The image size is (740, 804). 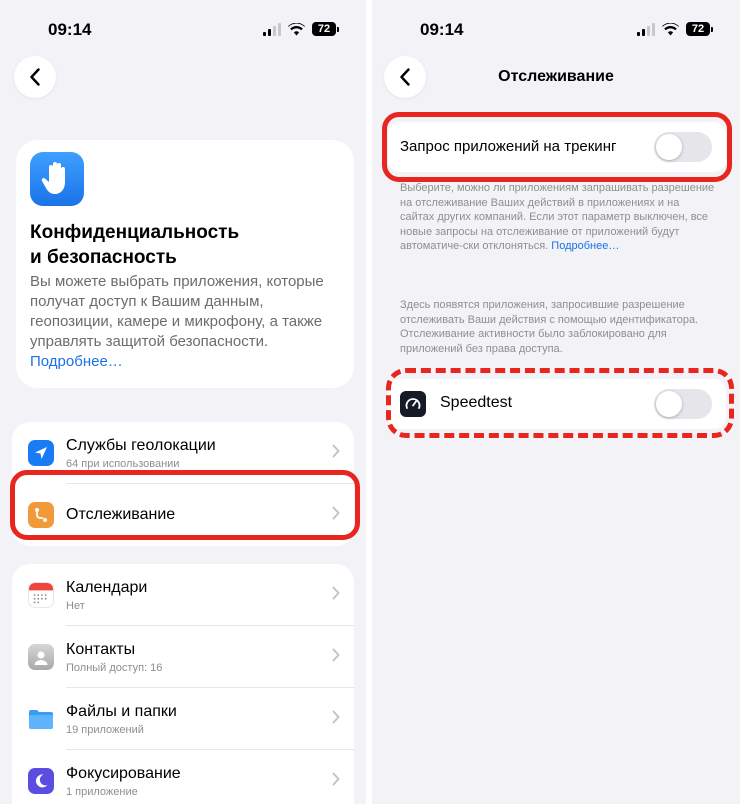 I want to click on nav-title: Отслеживание, so click(x=556, y=76).